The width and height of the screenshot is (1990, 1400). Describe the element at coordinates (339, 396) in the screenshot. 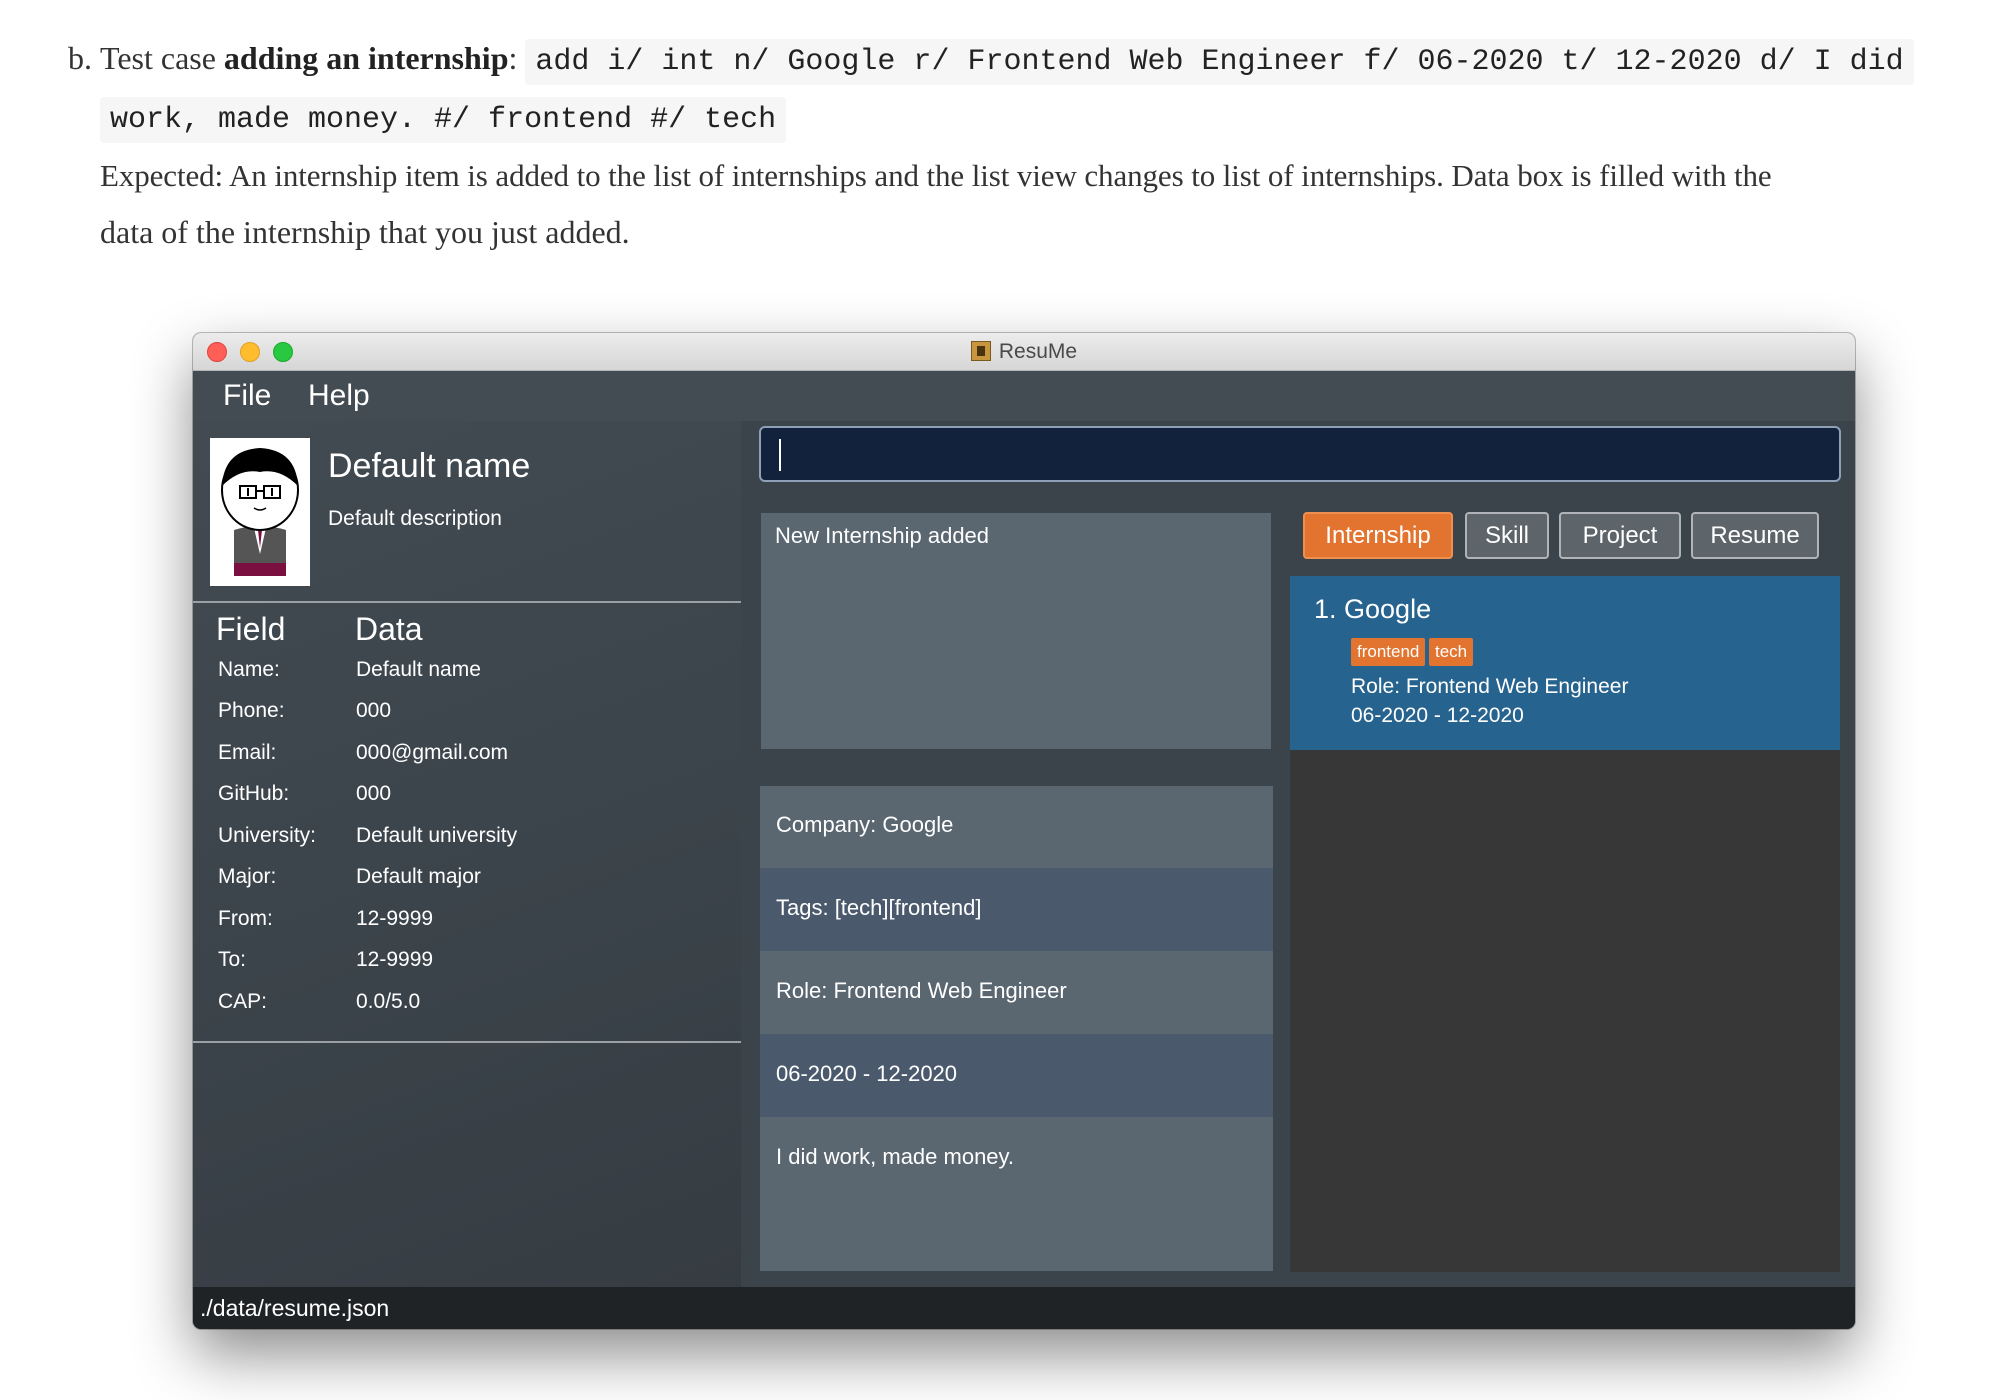

I see `menu-help: Help` at that location.